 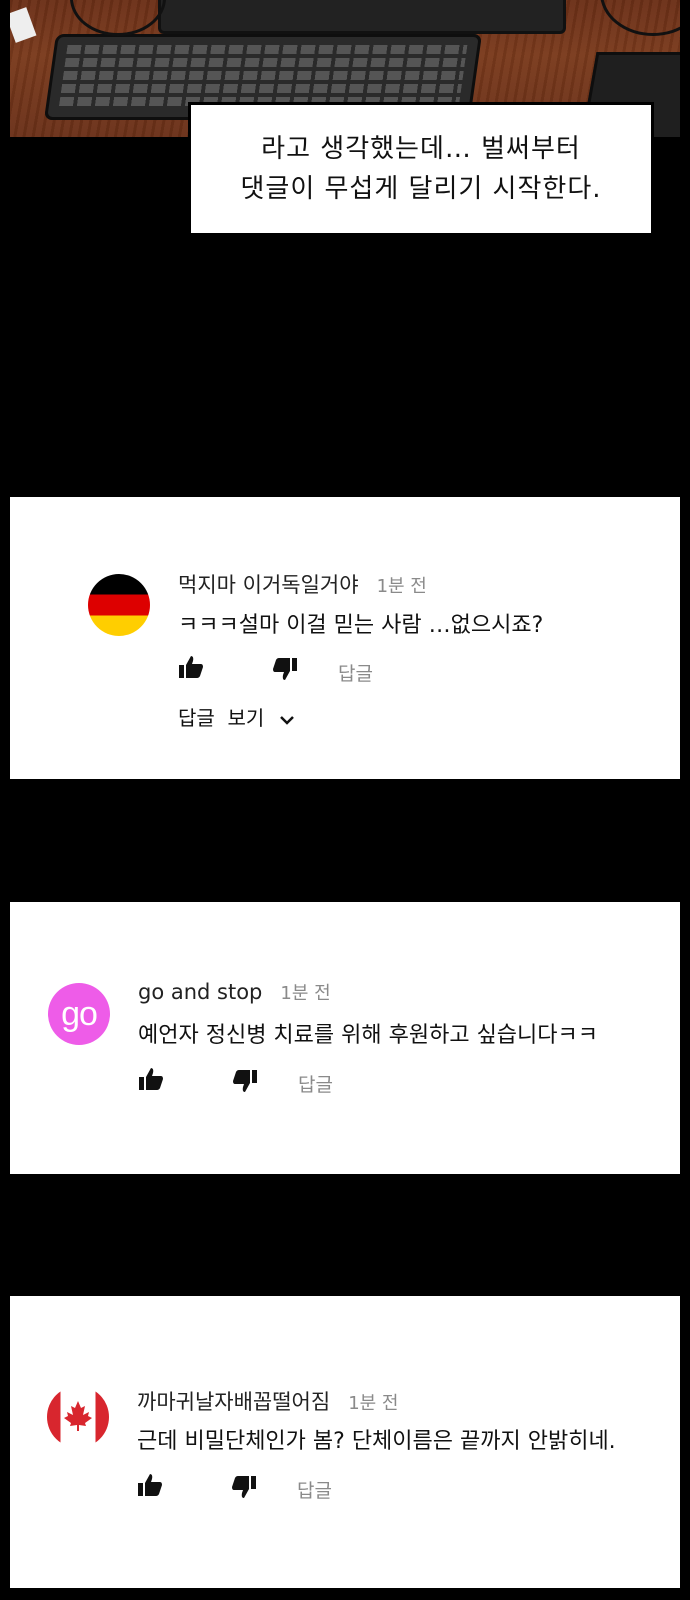 What do you see at coordinates (221, 718) in the screenshot?
I see `view-replies-label: 답글 보기` at bounding box center [221, 718].